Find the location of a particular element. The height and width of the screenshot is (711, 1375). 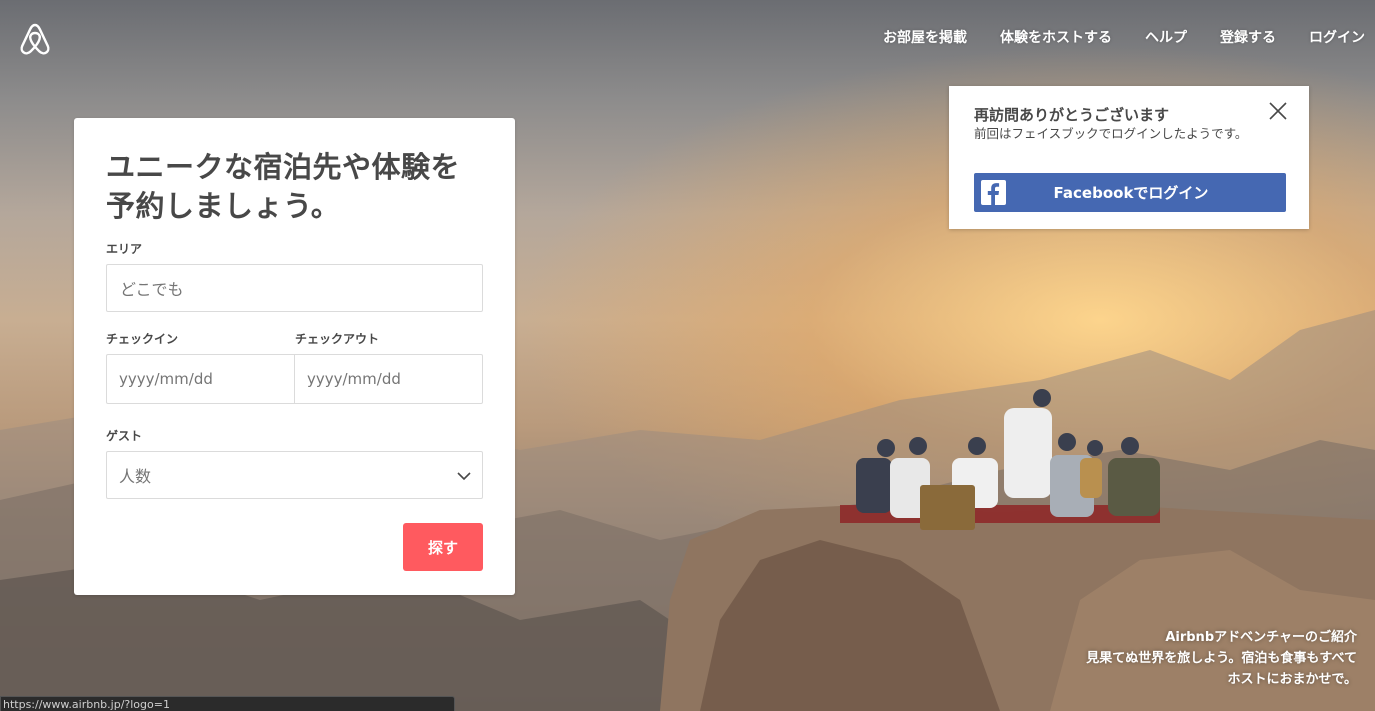

chevron-down-icon is located at coordinates (464, 475).